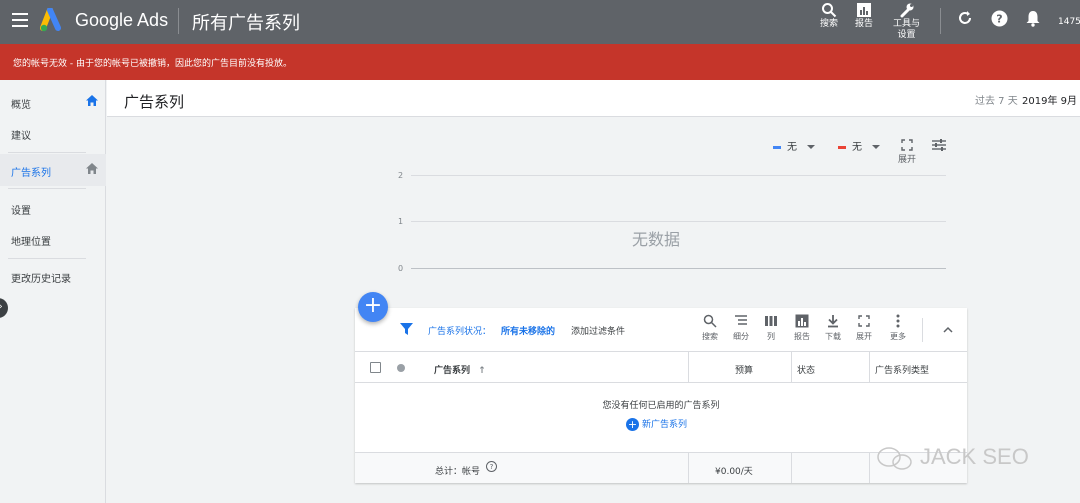 The width and height of the screenshot is (1080, 503). Describe the element at coordinates (802, 336) in the screenshot. I see `table-reports-label: 报告` at that location.